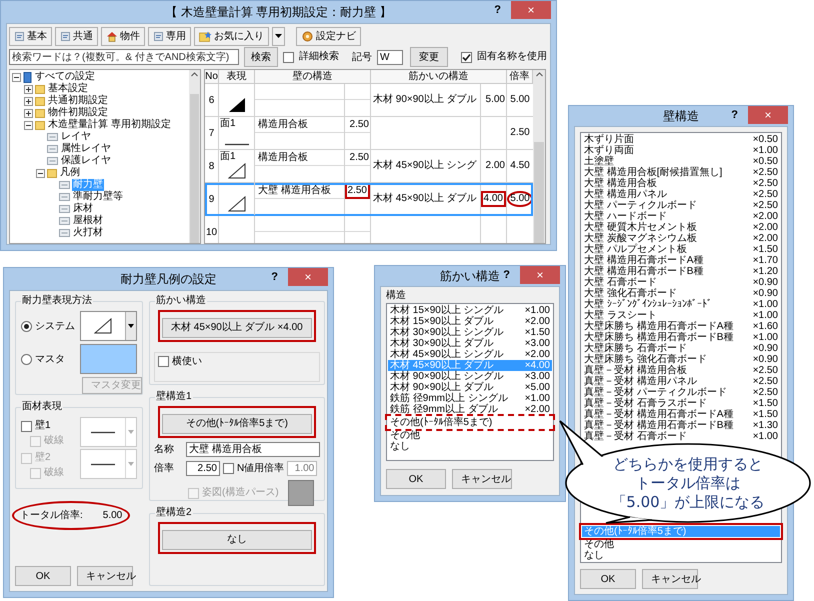 The image size is (814, 601). What do you see at coordinates (681, 139) in the screenshot?
I see `list-item: 木ずり片面 ×0.50` at bounding box center [681, 139].